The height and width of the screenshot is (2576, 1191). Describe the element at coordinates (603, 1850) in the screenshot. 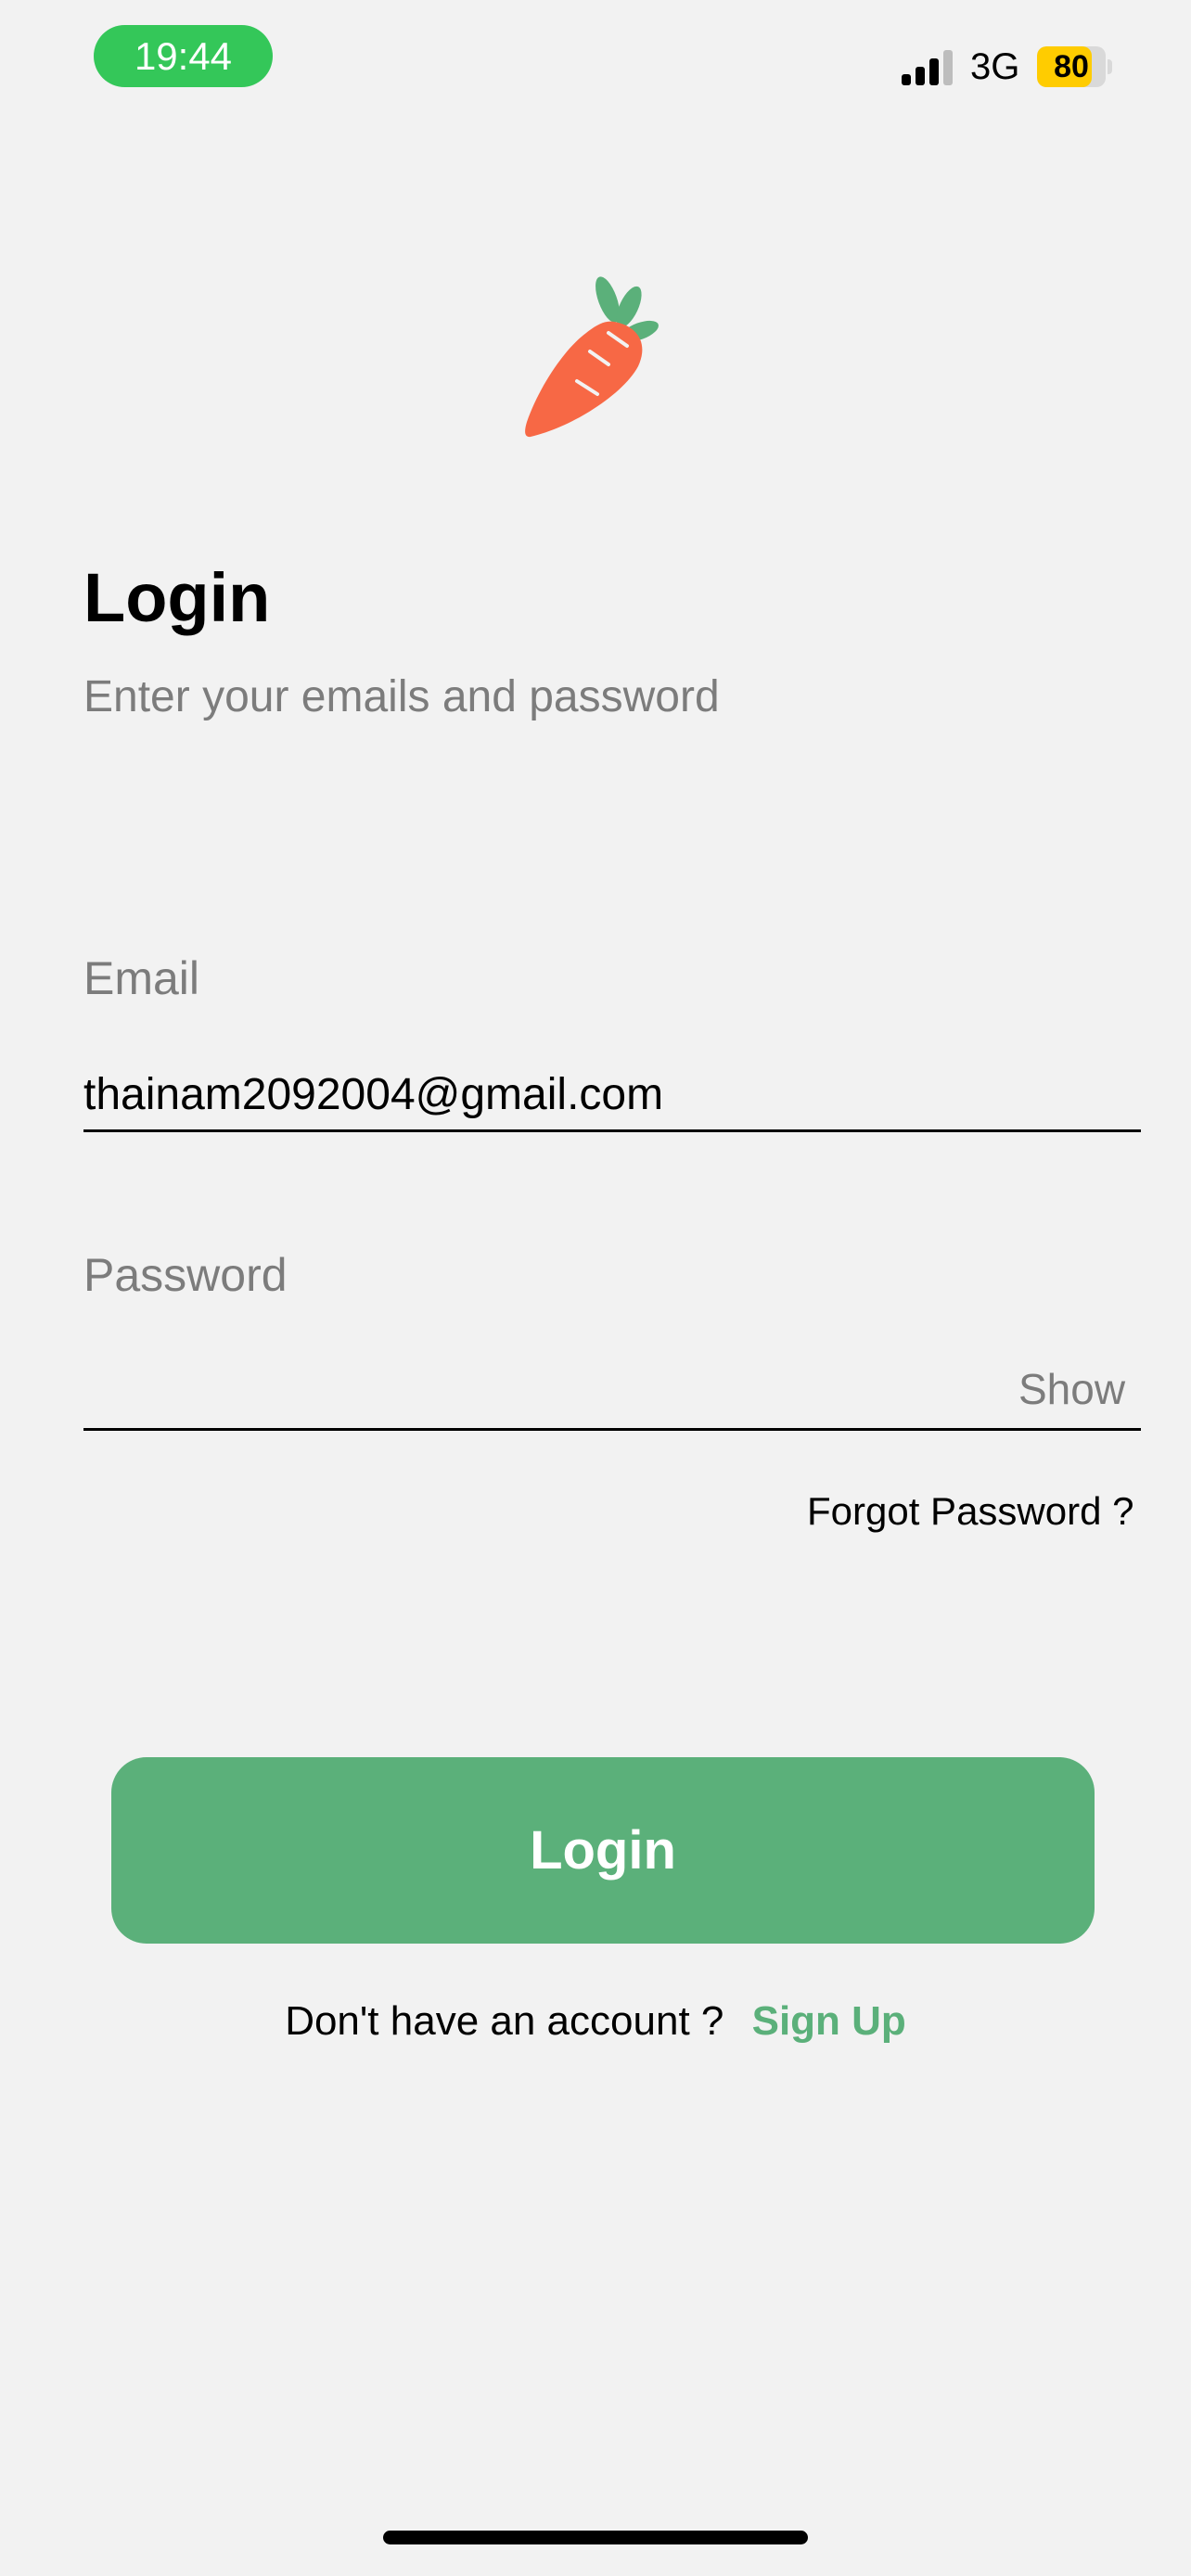

I see `login-button: Login` at that location.